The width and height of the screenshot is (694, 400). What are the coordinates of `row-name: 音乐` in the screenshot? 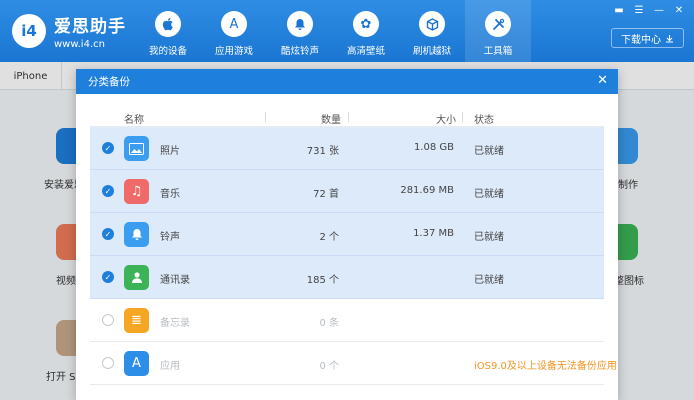 It's located at (170, 194).